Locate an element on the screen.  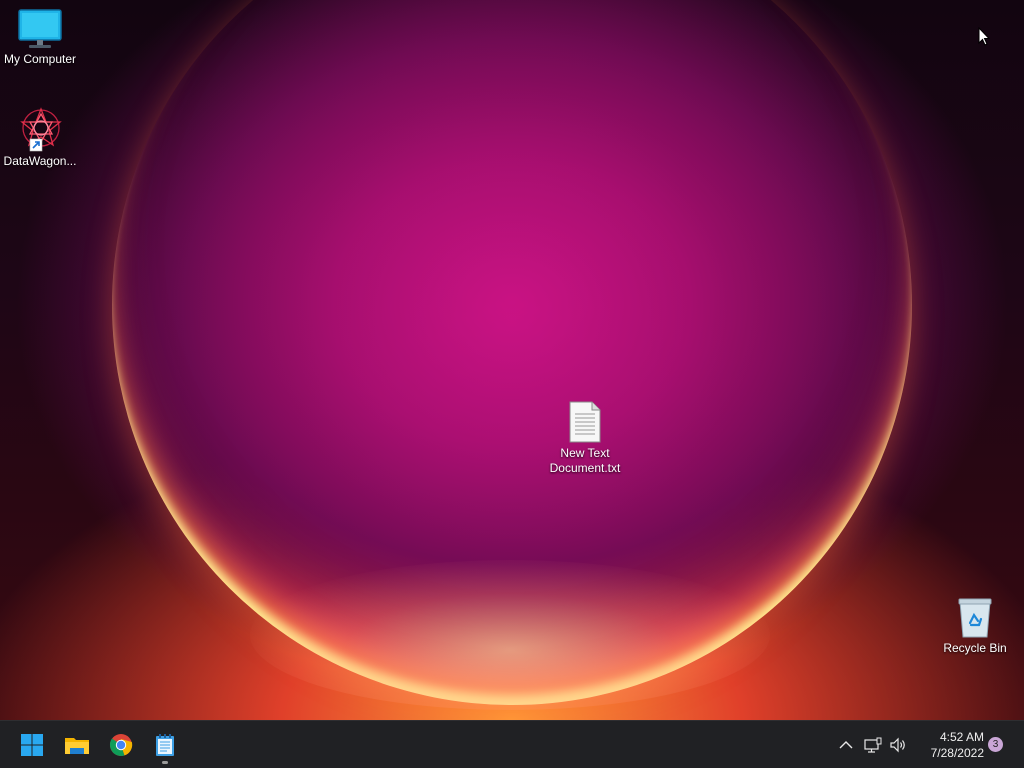
clock-date: 7/28/2022 is located at coordinates (957, 753).